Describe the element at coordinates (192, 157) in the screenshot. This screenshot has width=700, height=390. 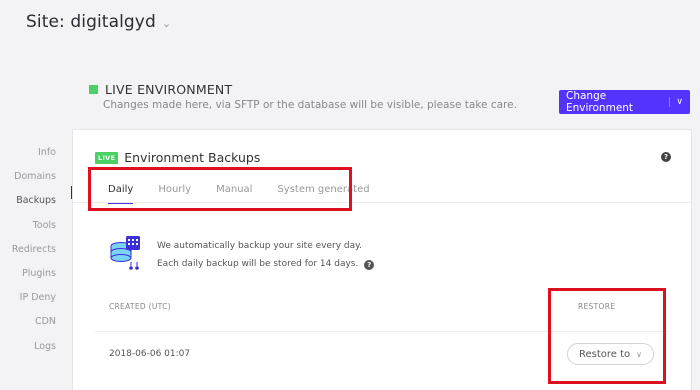
I see `card-title: Environment Backups` at that location.